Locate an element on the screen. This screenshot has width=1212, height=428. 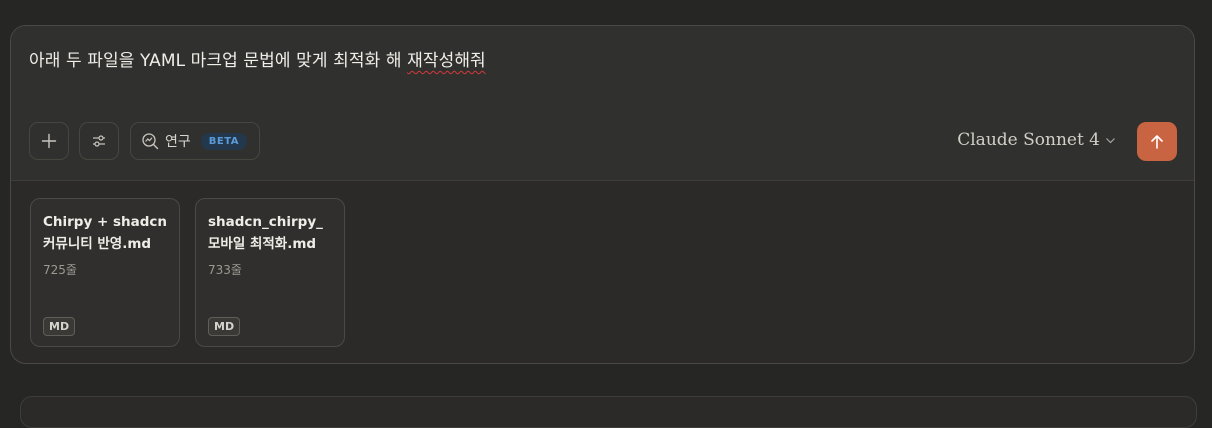
next-panel is located at coordinates (608, 412).